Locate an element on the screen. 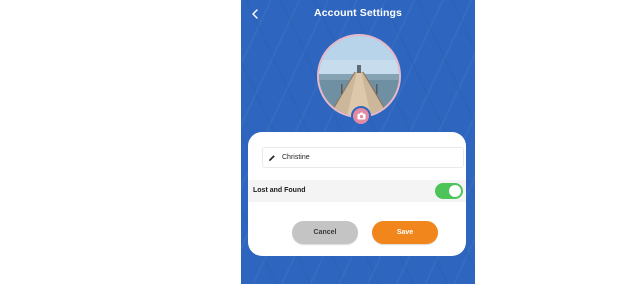  page-title: Account Settings is located at coordinates (358, 13).